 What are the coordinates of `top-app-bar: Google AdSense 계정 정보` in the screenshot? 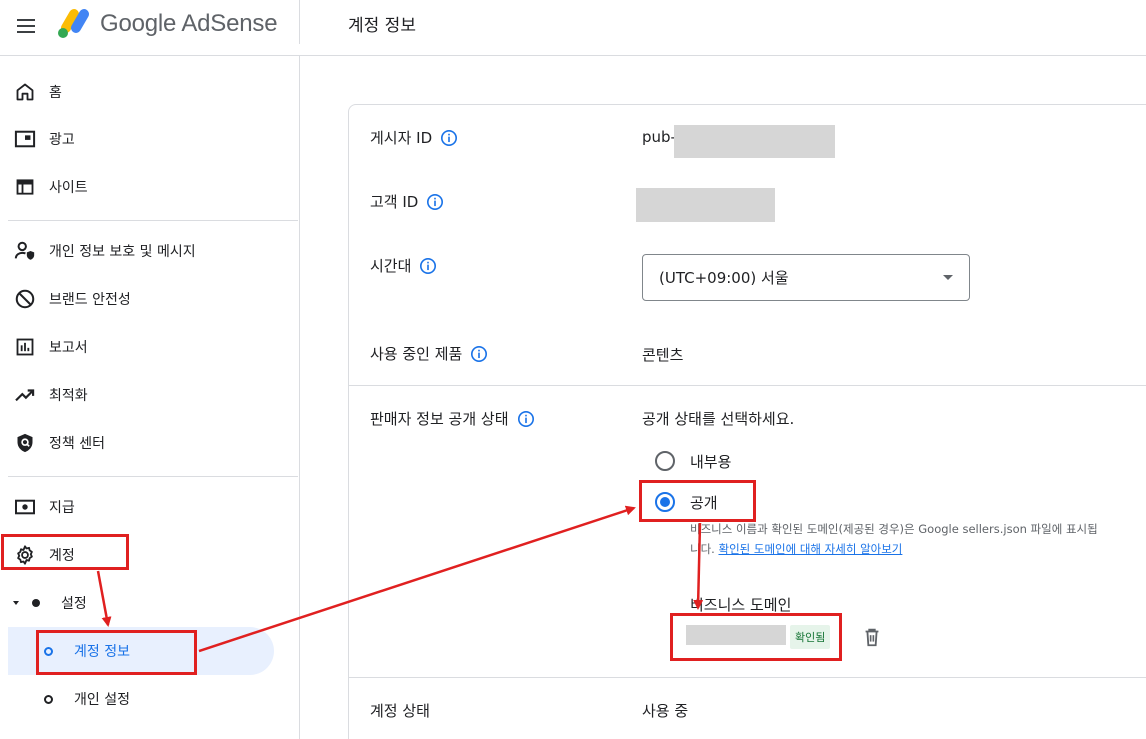 It's located at (573, 28).